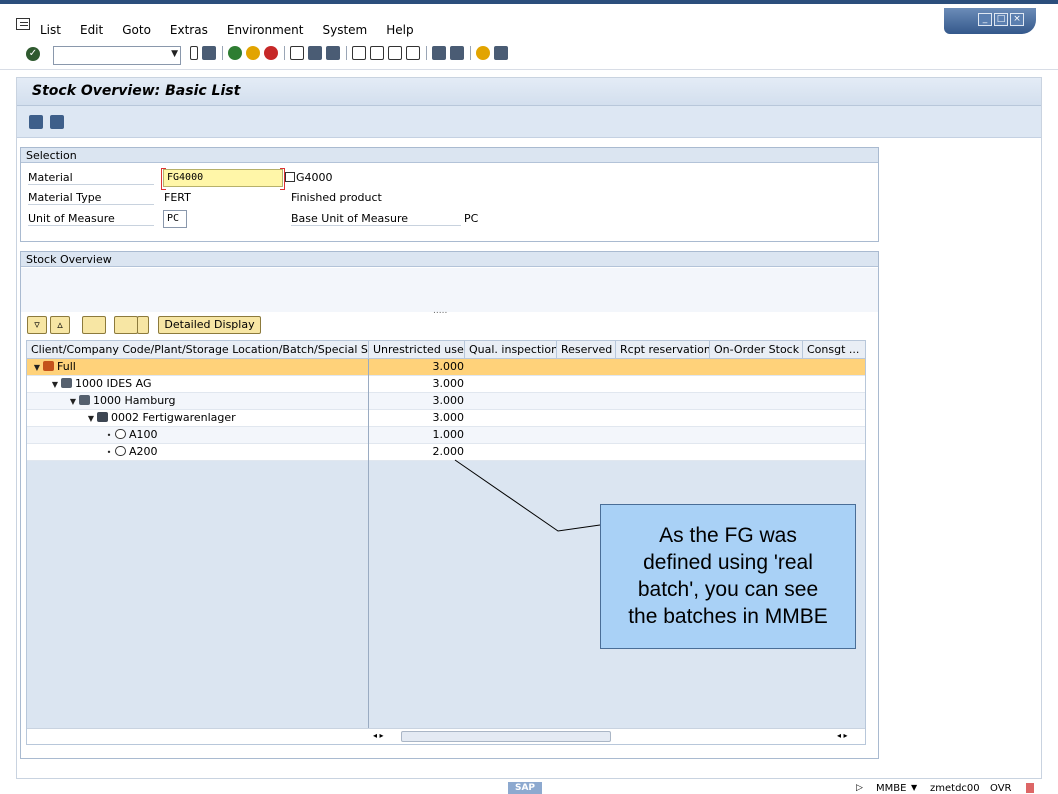 This screenshot has height=794, width=1058. Describe the element at coordinates (446, 401) in the screenshot. I see `table-row: ▼ 1000 Hamburg 3.000` at that location.